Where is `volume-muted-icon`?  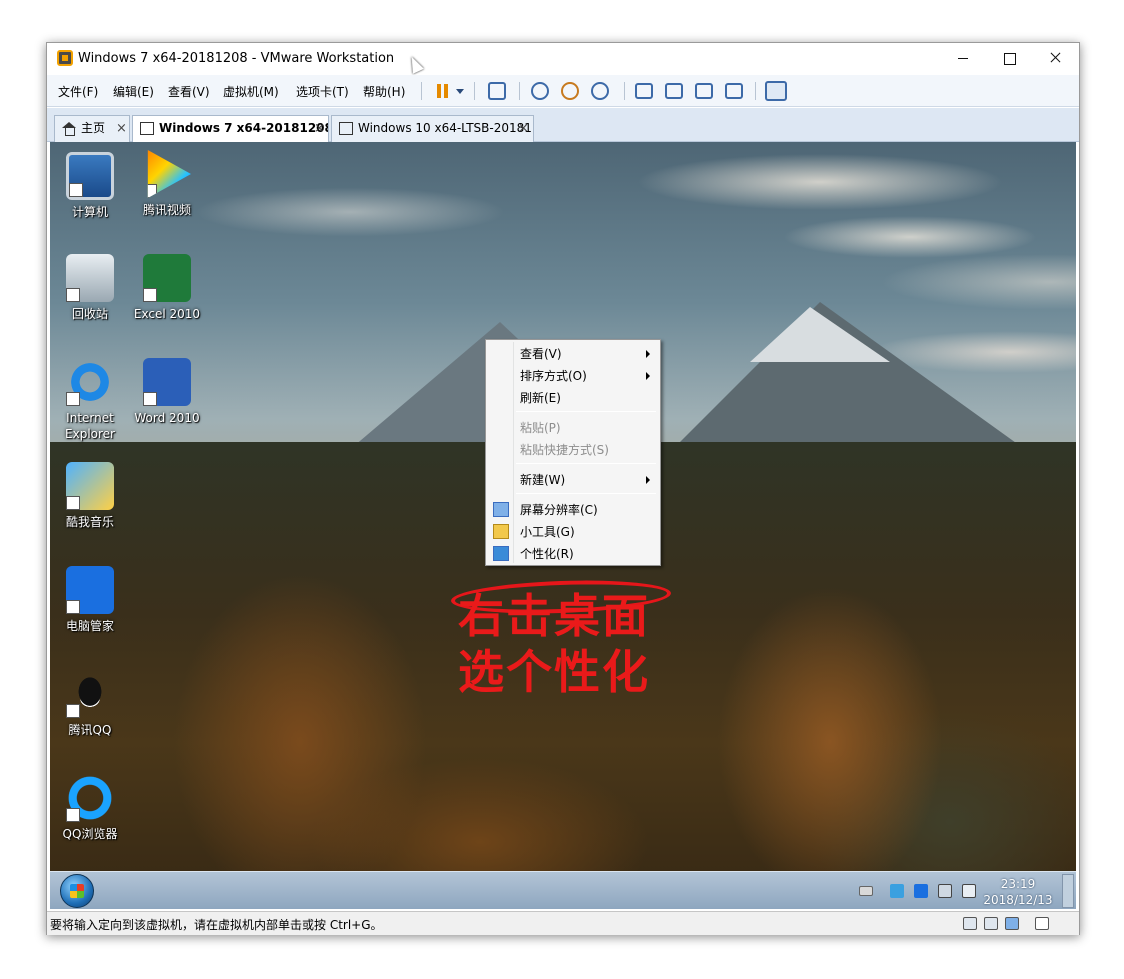 volume-muted-icon is located at coordinates (969, 891).